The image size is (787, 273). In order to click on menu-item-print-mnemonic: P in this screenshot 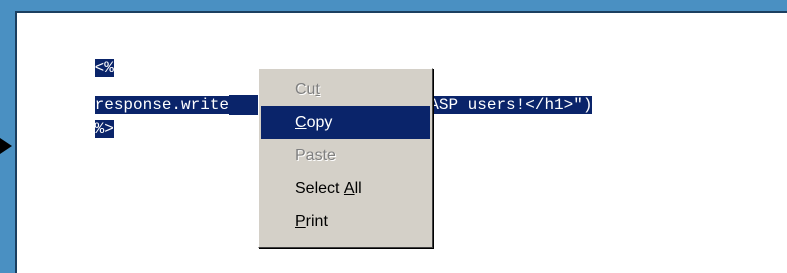, I will do `click(300, 221)`.